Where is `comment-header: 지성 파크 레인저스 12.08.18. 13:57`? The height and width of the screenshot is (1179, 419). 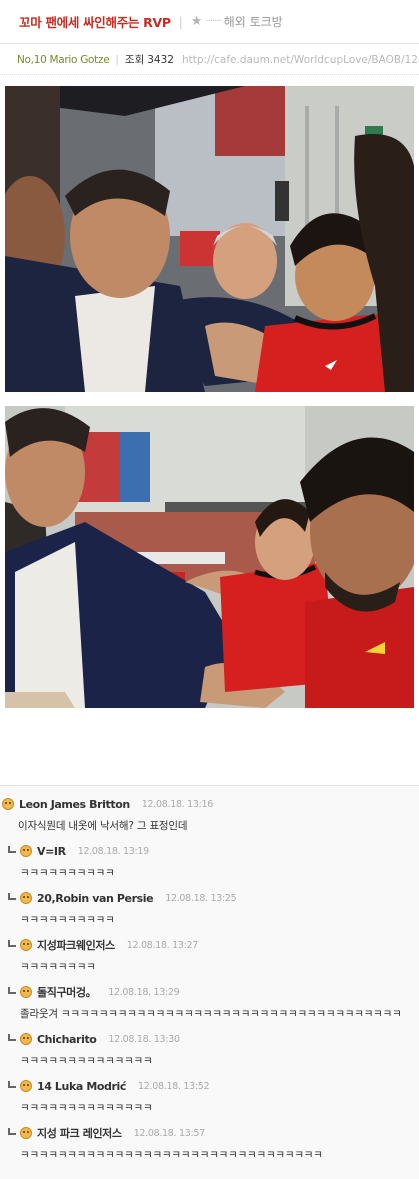 comment-header: 지성 파크 레인저스 12.08.18. 13:57 is located at coordinates (213, 1133).